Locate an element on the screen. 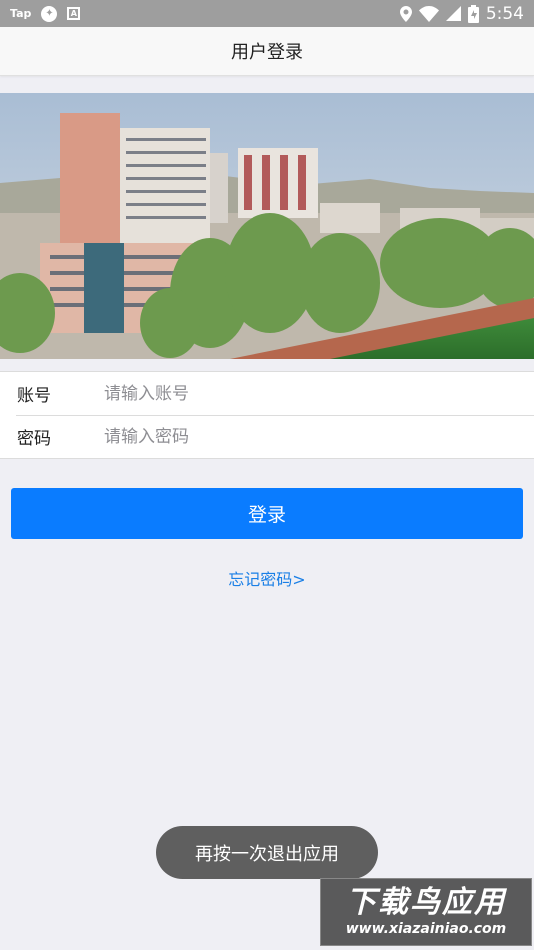 The height and width of the screenshot is (950, 534). forgot-password-link: 忘记密码> is located at coordinates (267, 578).